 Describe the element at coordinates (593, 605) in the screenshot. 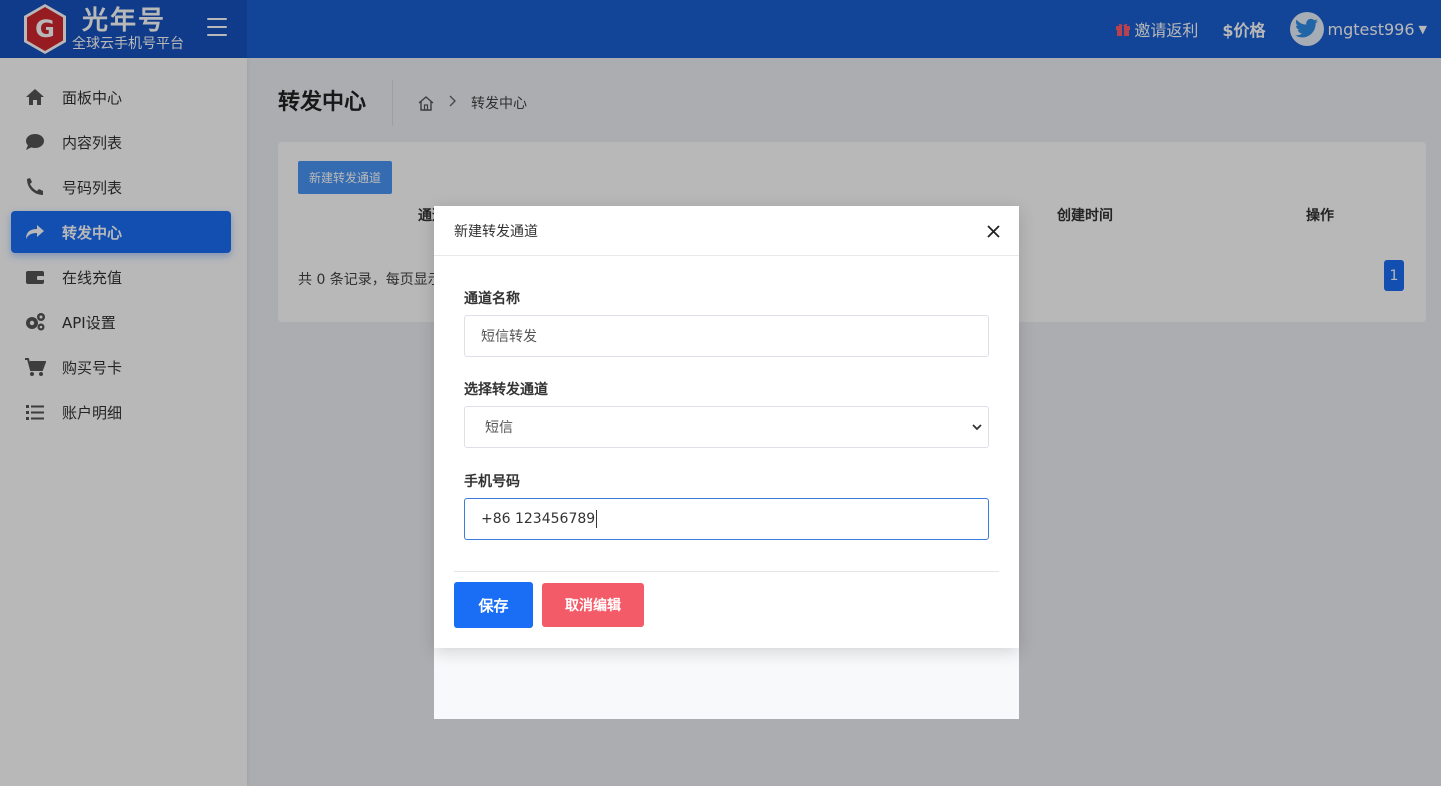

I see `cancel-edit-button: 取消编辑` at that location.